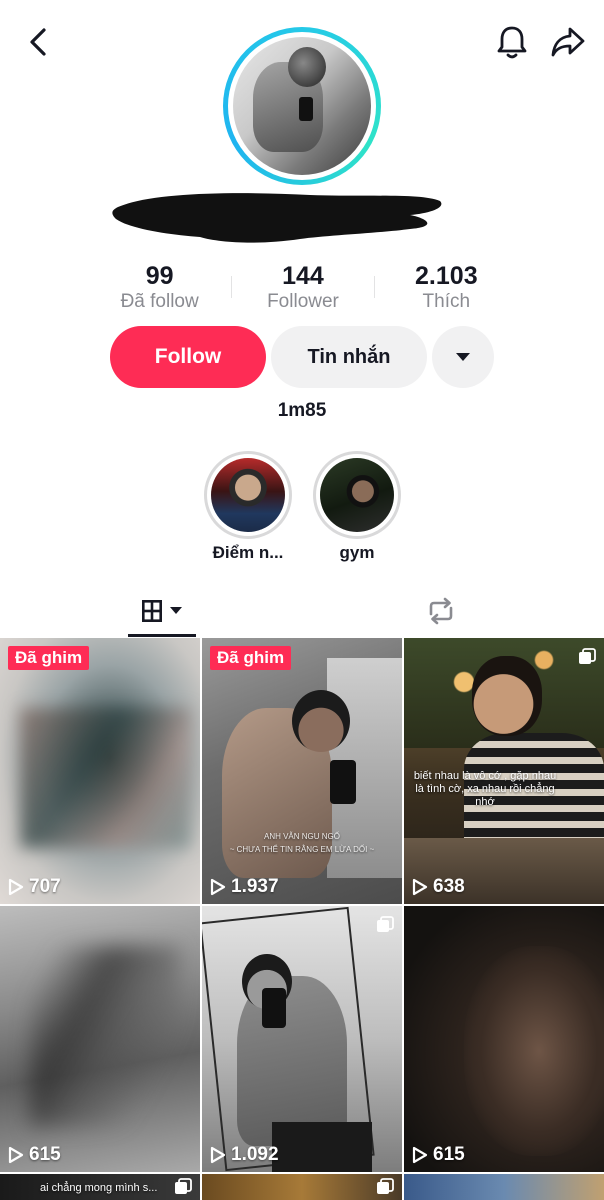  I want to click on notifications-button, so click(512, 42).